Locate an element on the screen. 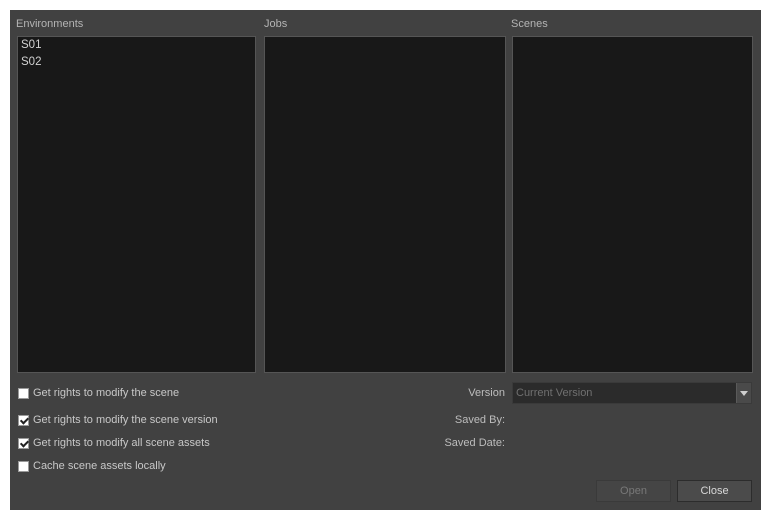 This screenshot has height=520, width=770. chevron-down-icon is located at coordinates (744, 393).